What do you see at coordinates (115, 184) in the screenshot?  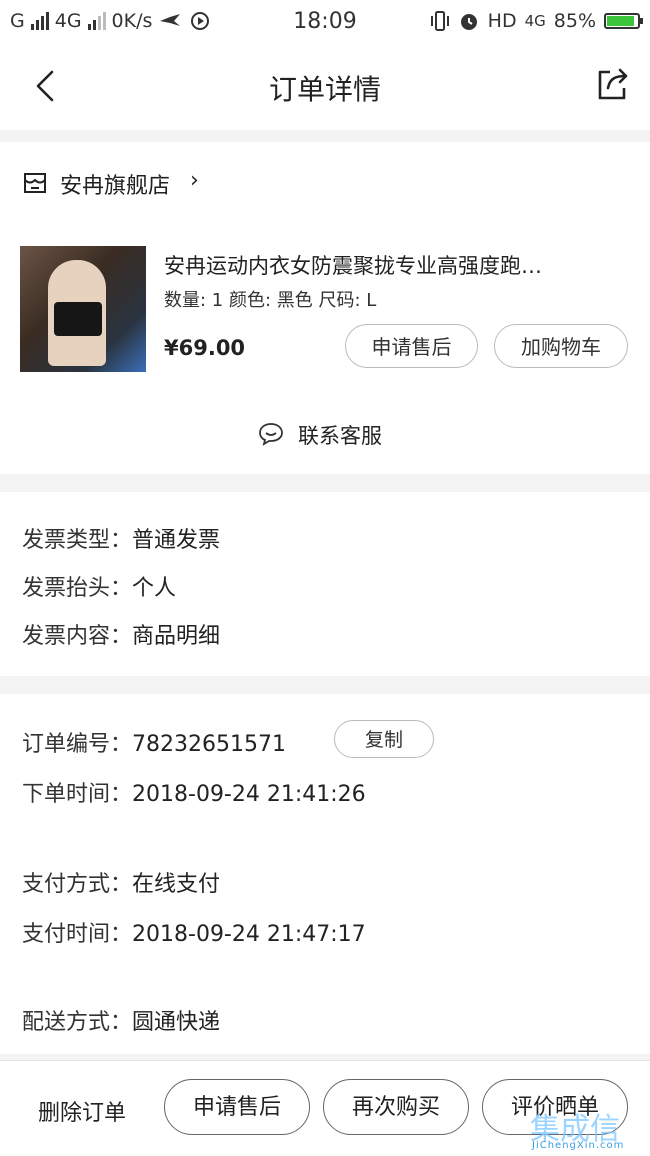 I see `store-name: 安冉旗舰店` at bounding box center [115, 184].